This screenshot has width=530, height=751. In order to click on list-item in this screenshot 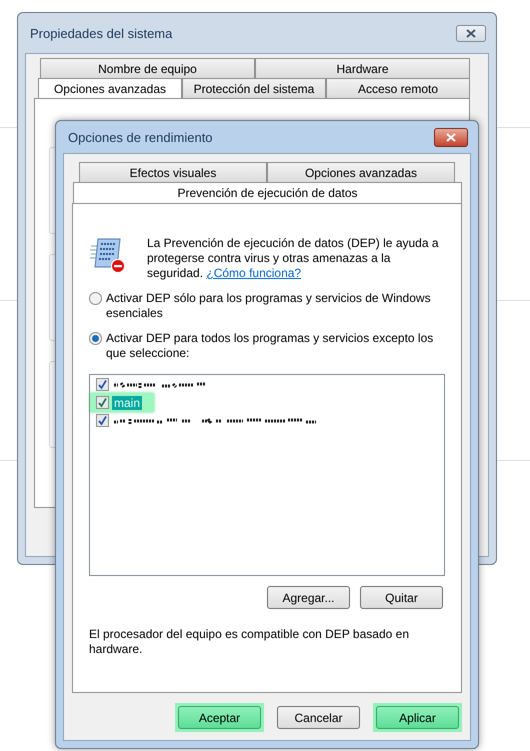, I will do `click(151, 384)`.